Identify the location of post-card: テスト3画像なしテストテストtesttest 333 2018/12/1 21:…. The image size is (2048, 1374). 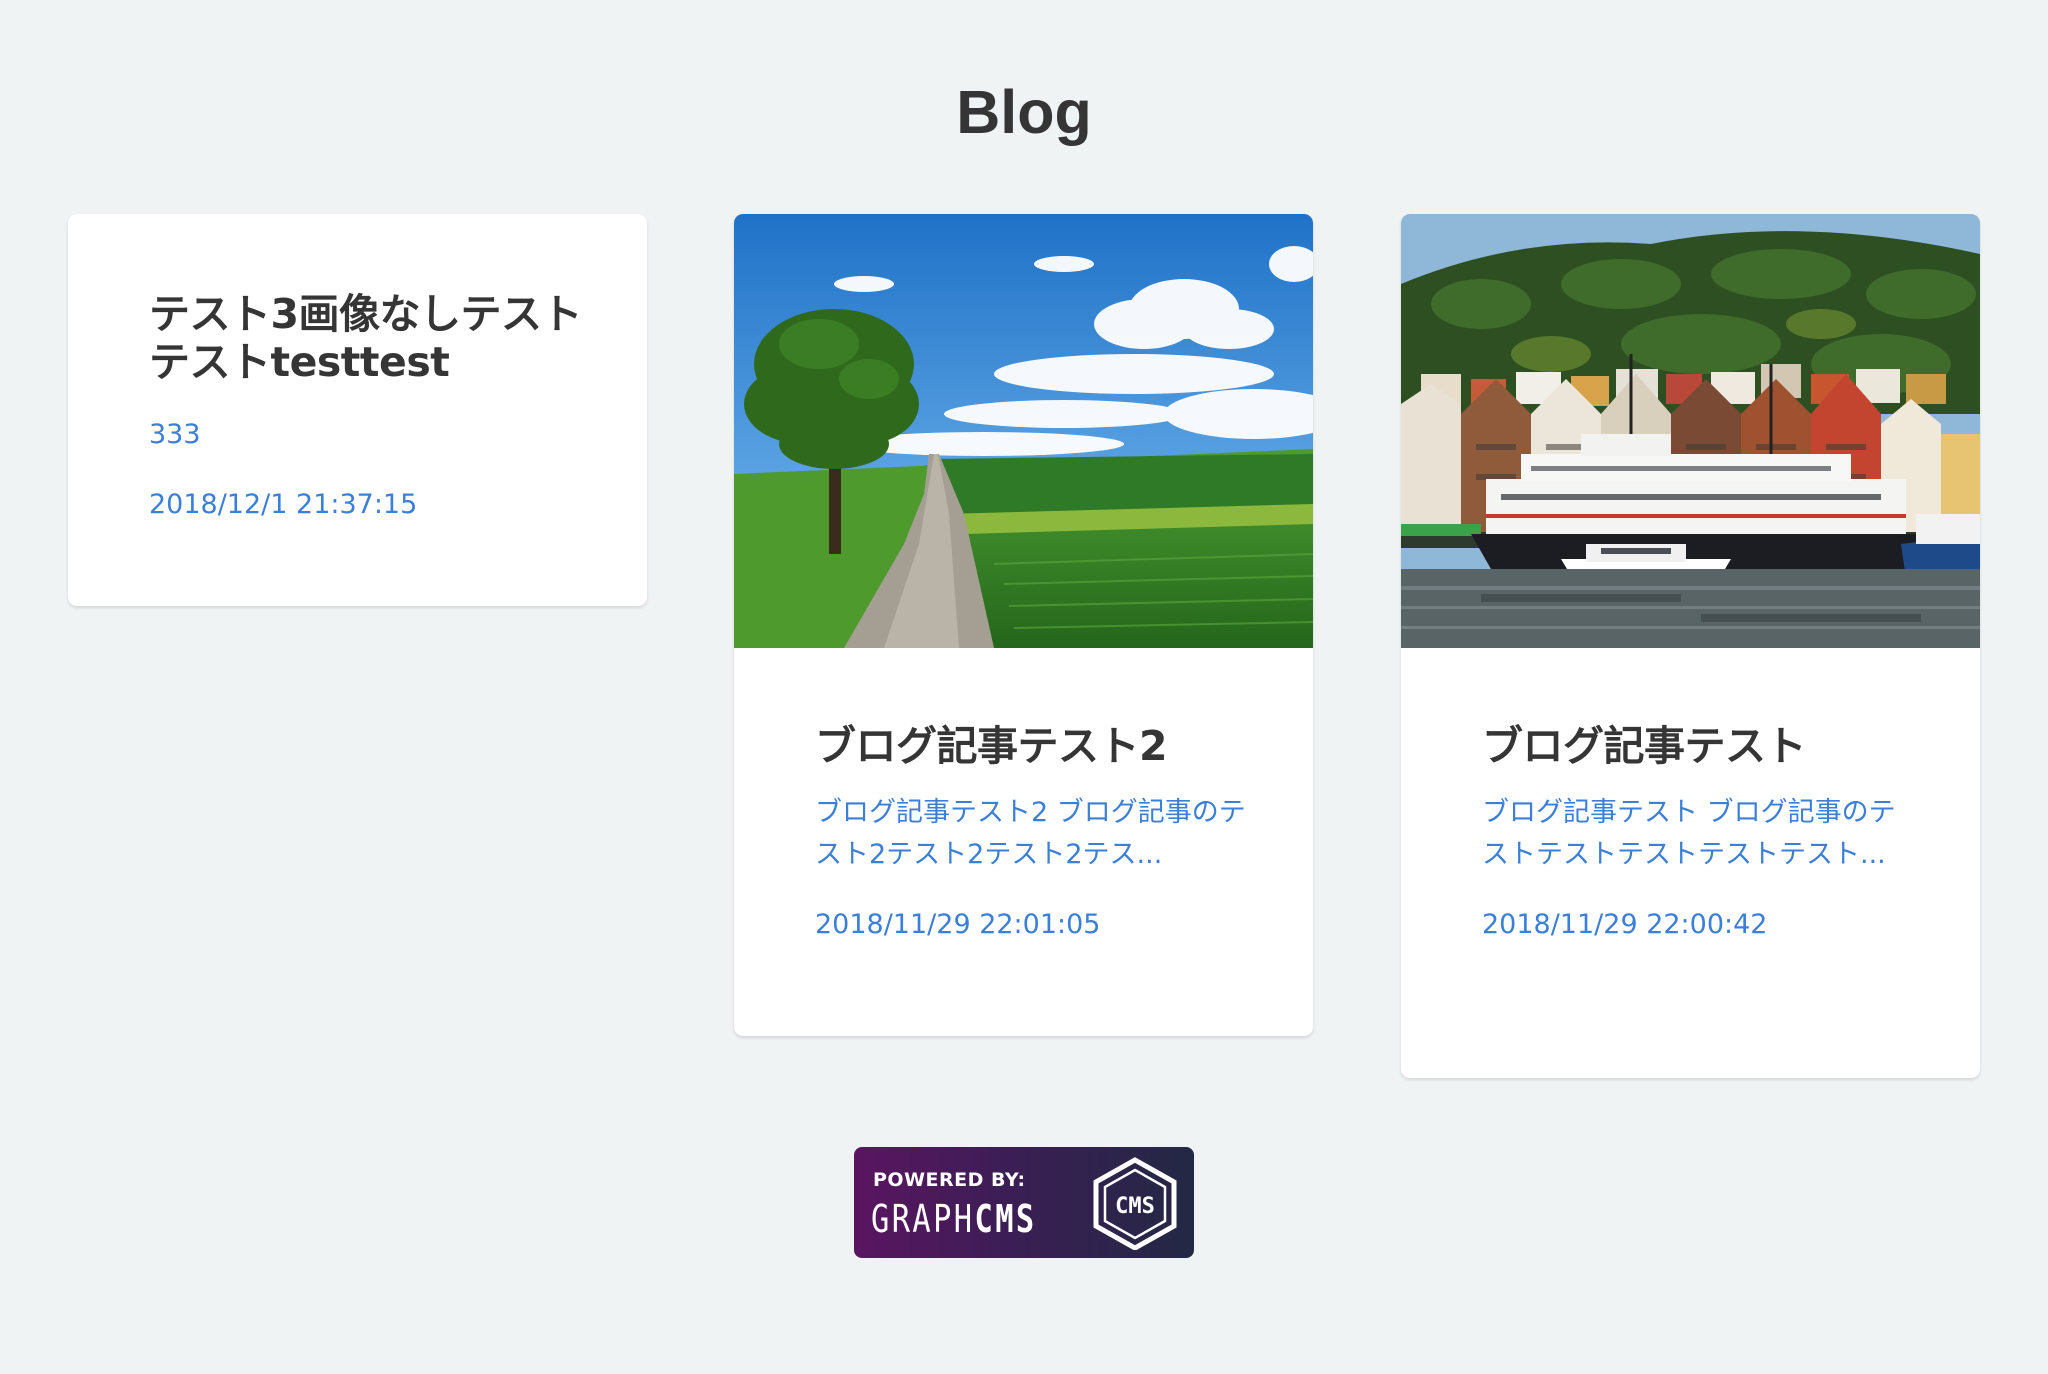
(357, 410).